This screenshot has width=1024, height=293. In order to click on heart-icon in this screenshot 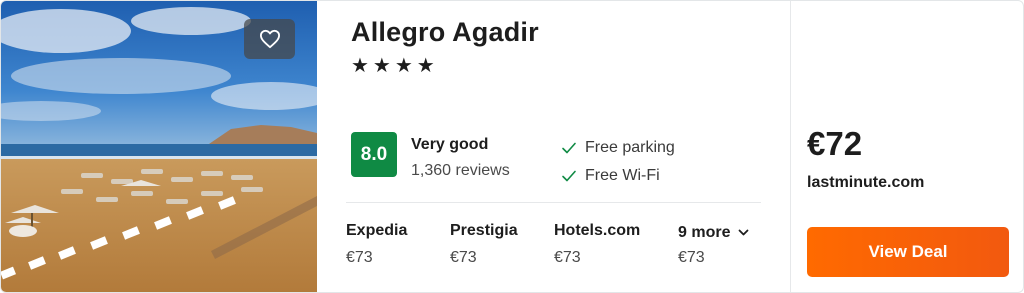, I will do `click(269, 39)`.